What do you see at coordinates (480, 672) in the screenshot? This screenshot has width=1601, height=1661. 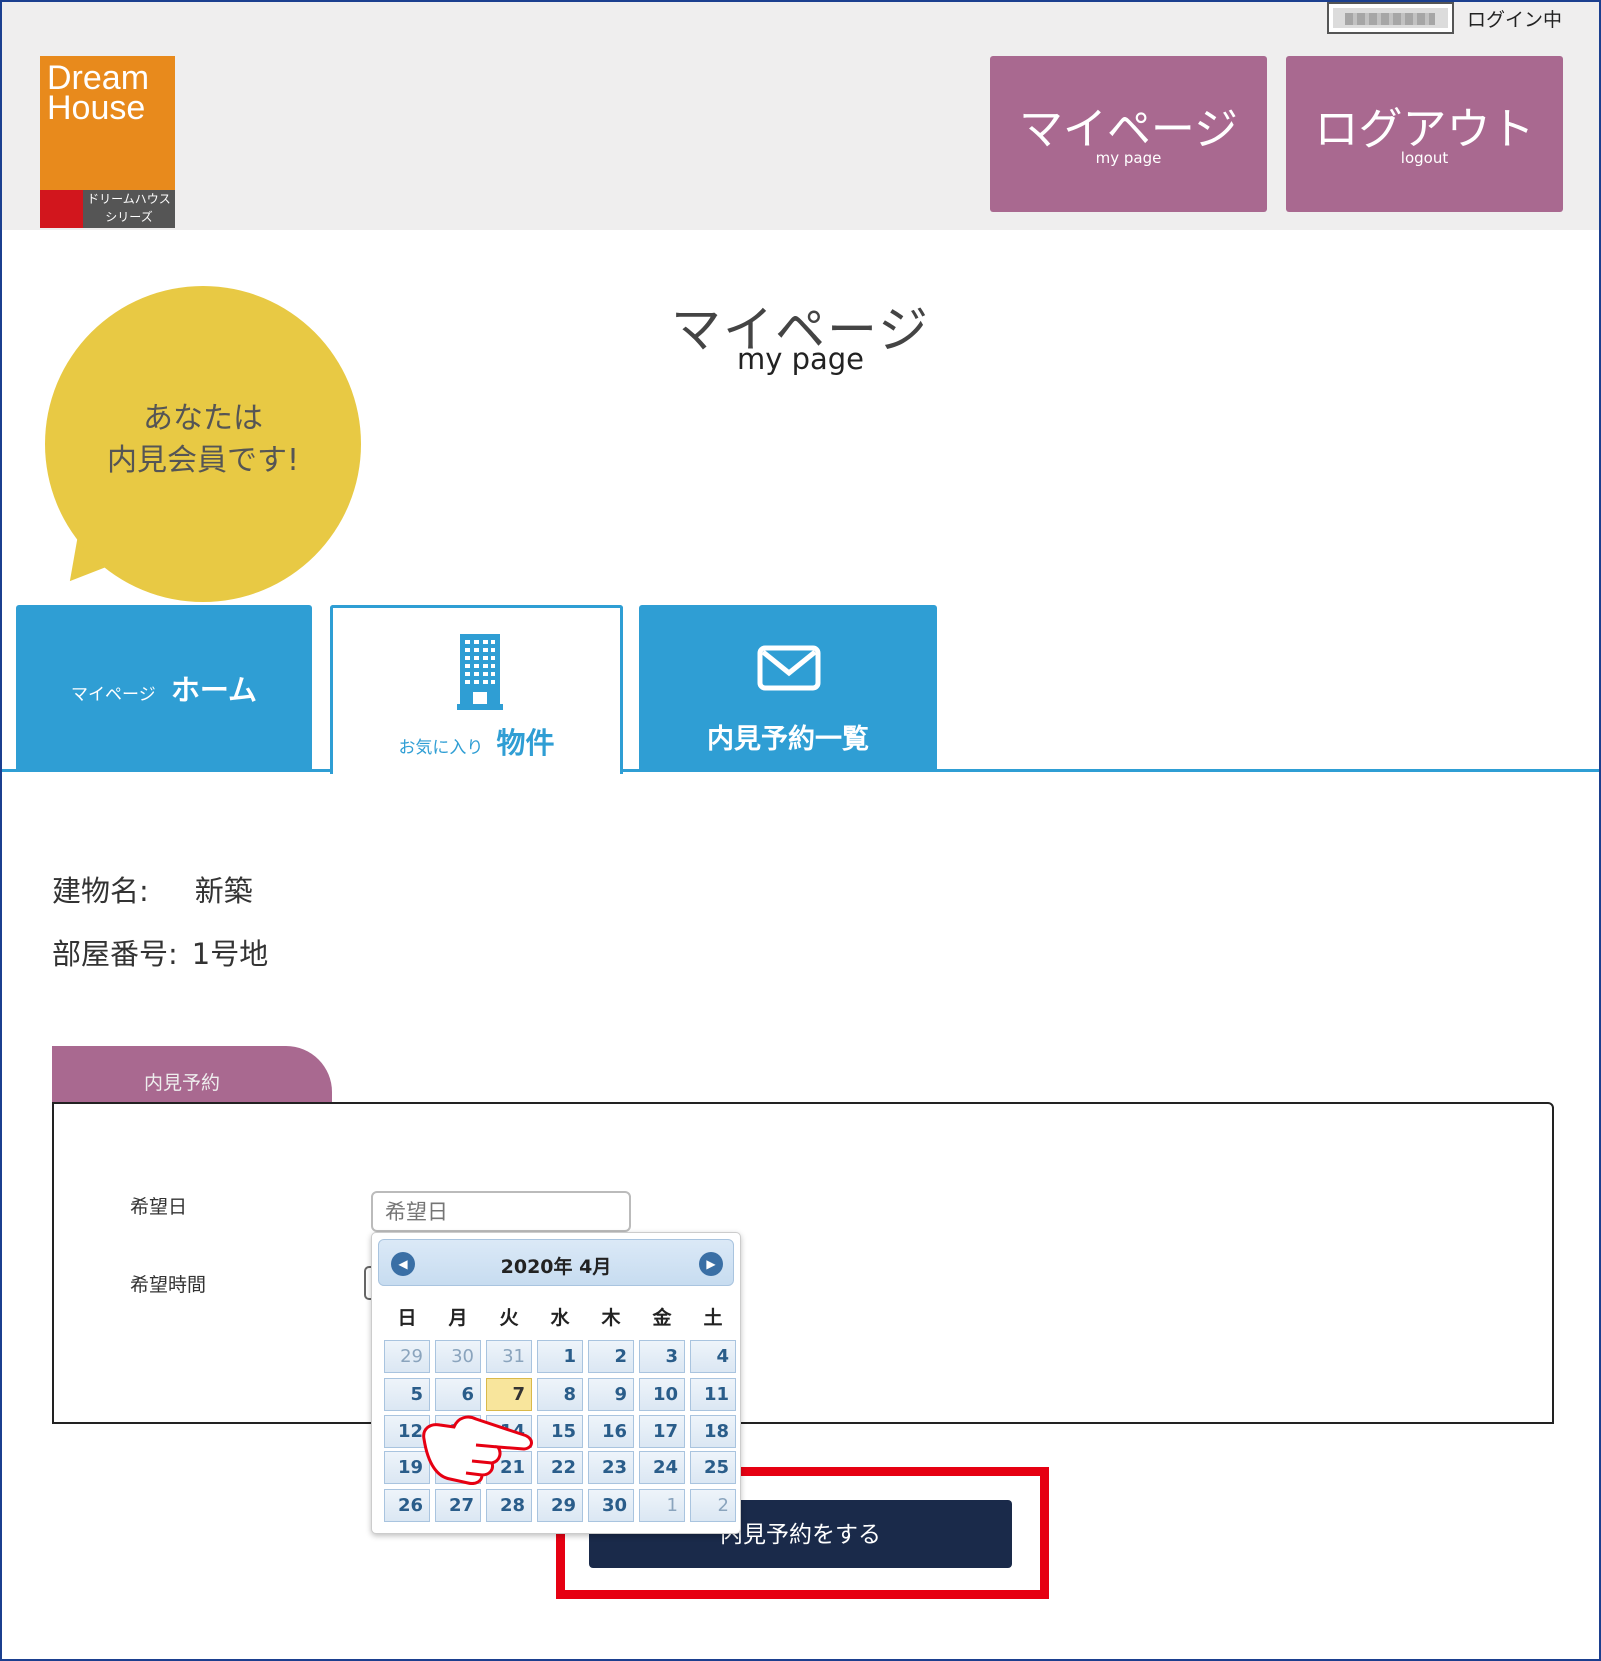 I see `building-icon` at bounding box center [480, 672].